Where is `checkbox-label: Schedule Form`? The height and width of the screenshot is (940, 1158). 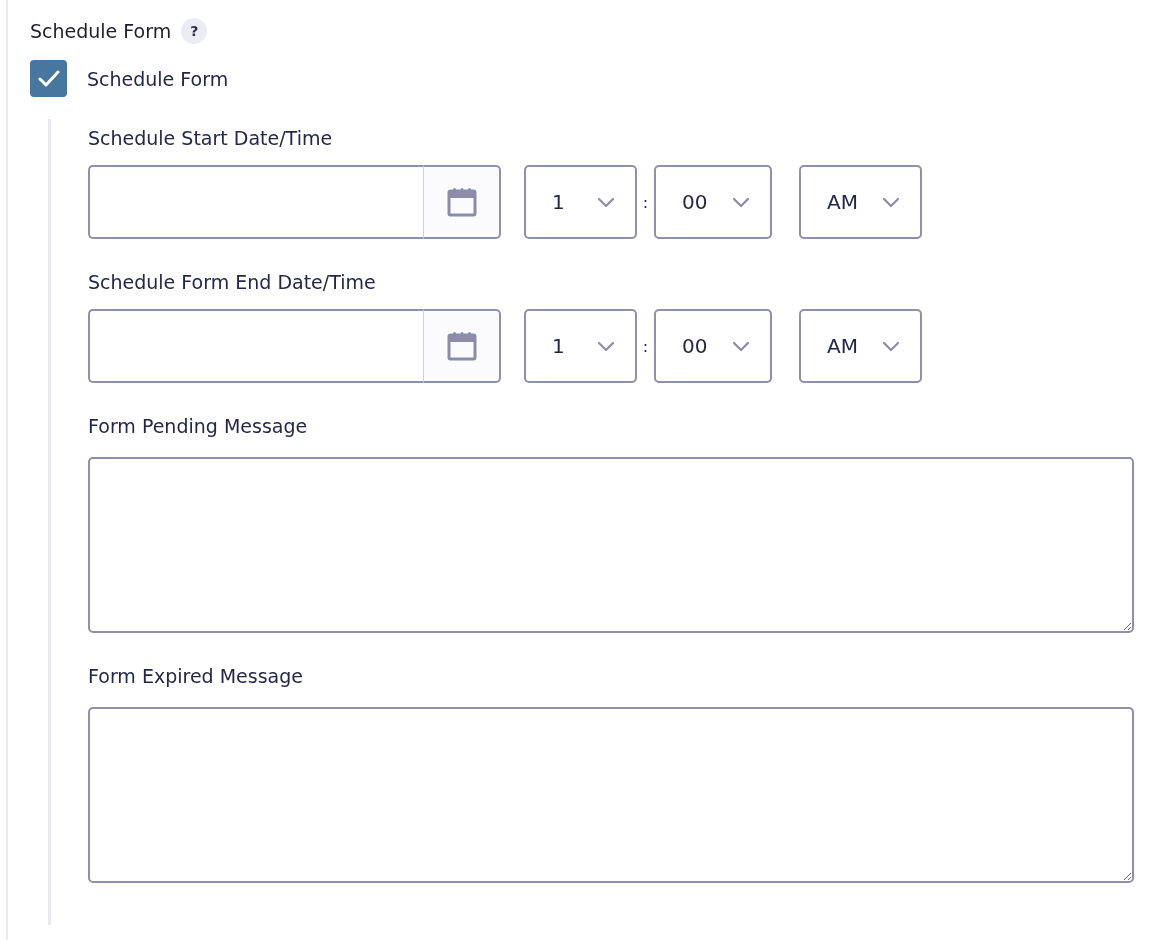
checkbox-label: Schedule Form is located at coordinates (158, 78).